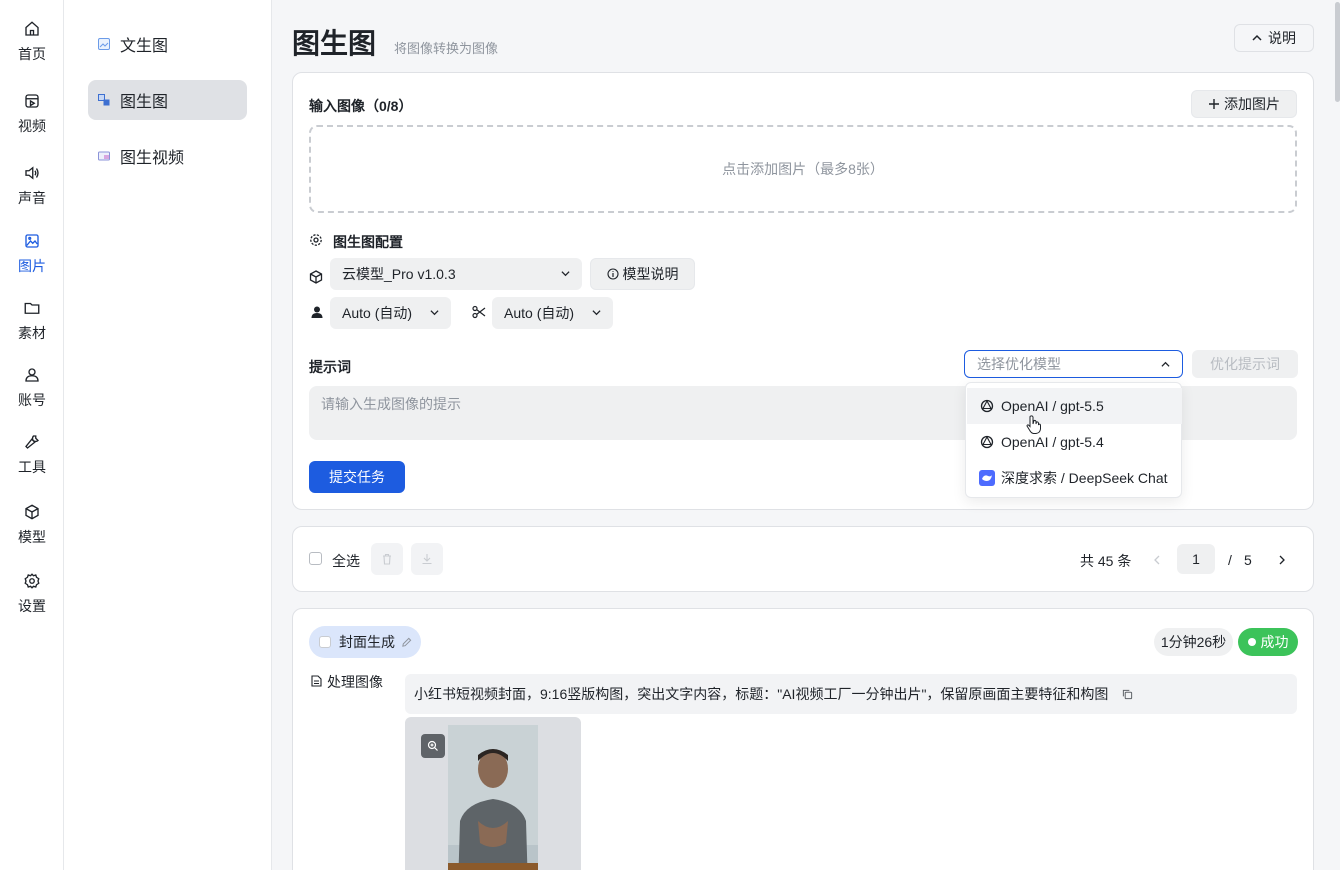  I want to click on rail-item-home: 首页, so click(32, 48).